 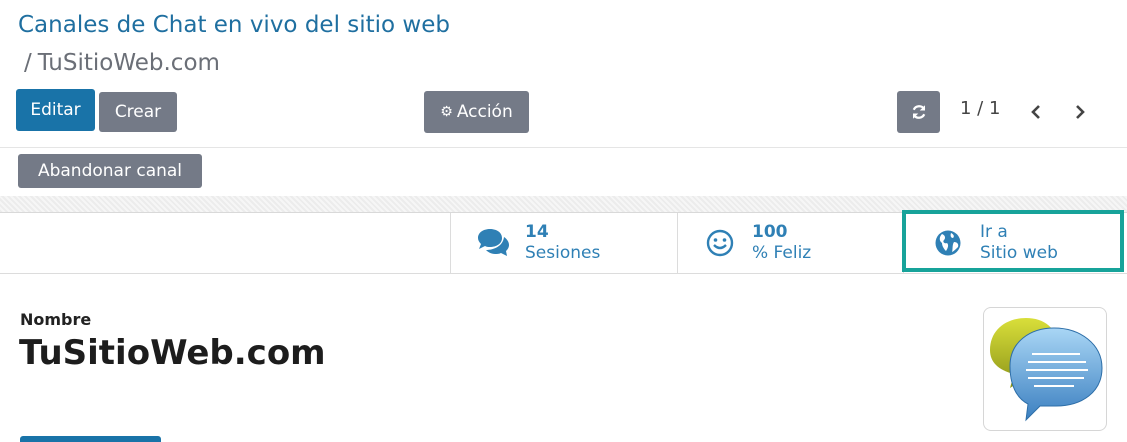 What do you see at coordinates (980, 108) in the screenshot?
I see `pager-value: 1 / 1` at bounding box center [980, 108].